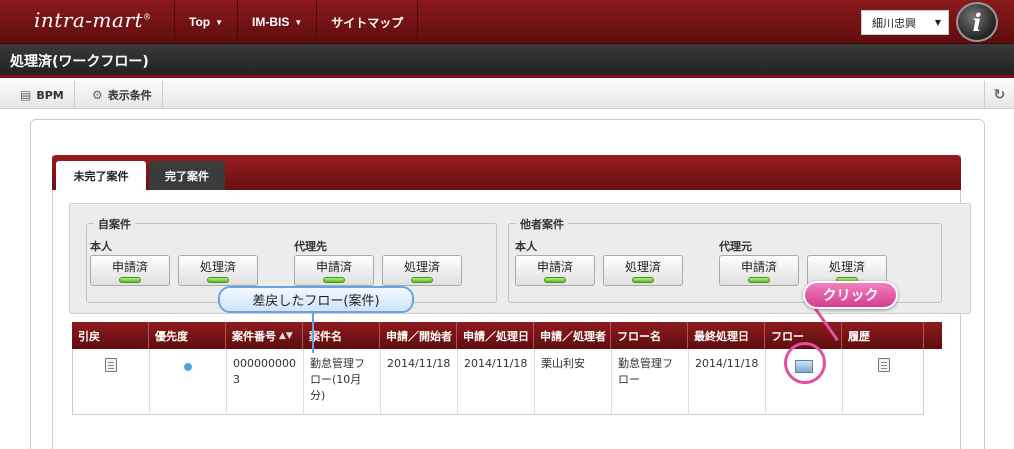 Image resolution: width=1014 pixels, height=449 pixels. I want to click on priority-cell, so click(188, 382).